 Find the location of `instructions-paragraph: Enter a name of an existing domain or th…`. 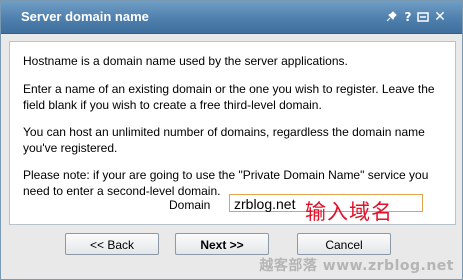

instructions-paragraph: Enter a name of an existing domain or th… is located at coordinates (229, 97).